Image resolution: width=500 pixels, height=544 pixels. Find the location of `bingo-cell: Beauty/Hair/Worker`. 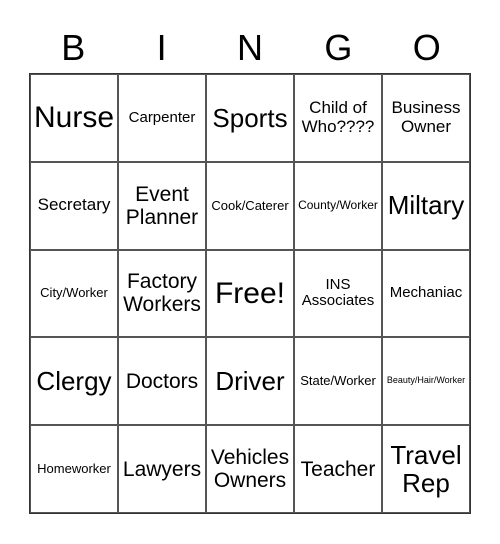

bingo-cell: Beauty/Hair/Worker is located at coordinates (426, 381).